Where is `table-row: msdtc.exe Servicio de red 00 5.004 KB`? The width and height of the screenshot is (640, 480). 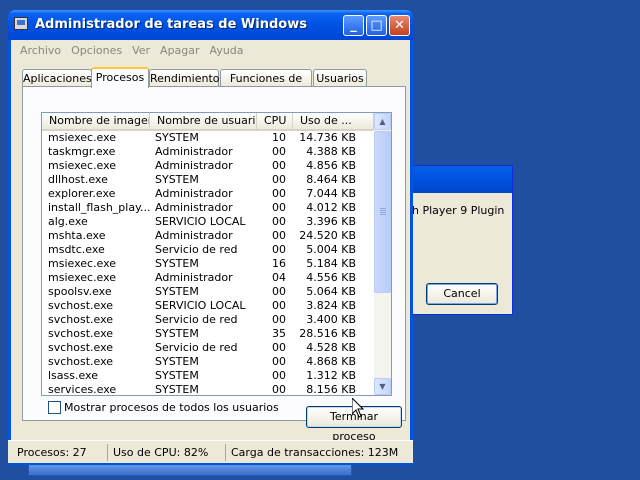
table-row: msdtc.exe Servicio de red 00 5.004 KB is located at coordinates (208, 250).